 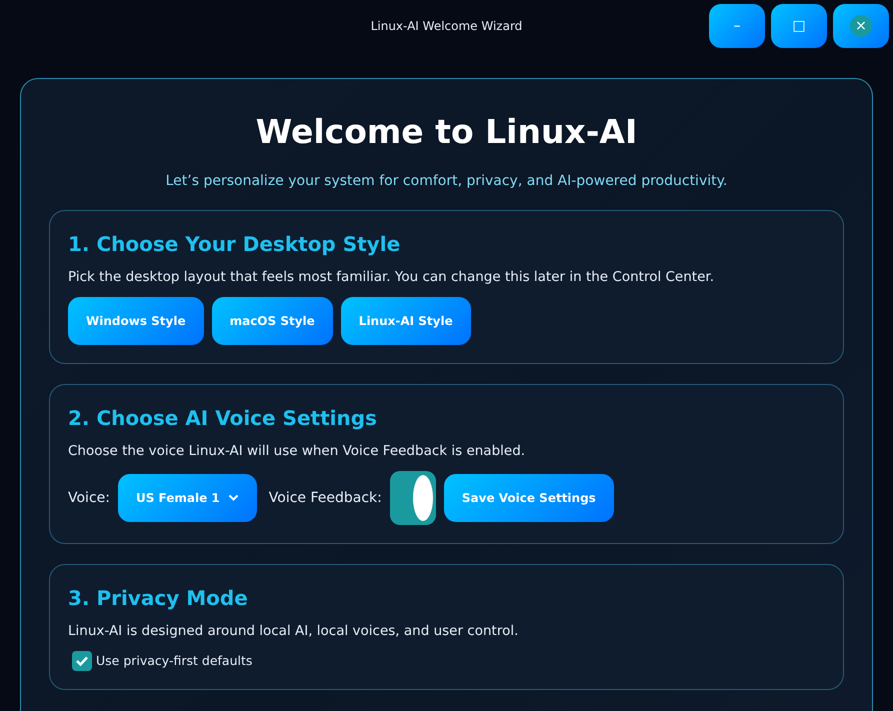 What do you see at coordinates (223, 418) in the screenshot?
I see `section-title: 2. Choose AI Voice Settings` at bounding box center [223, 418].